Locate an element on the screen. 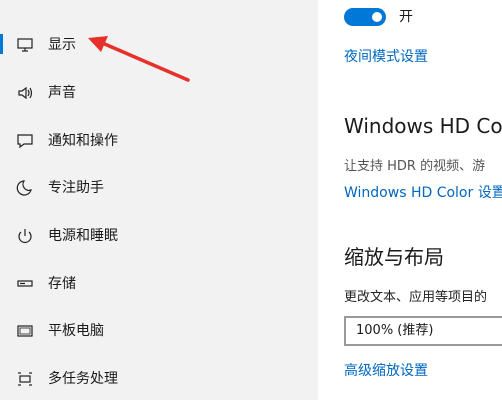  message-icon is located at coordinates (25, 141).